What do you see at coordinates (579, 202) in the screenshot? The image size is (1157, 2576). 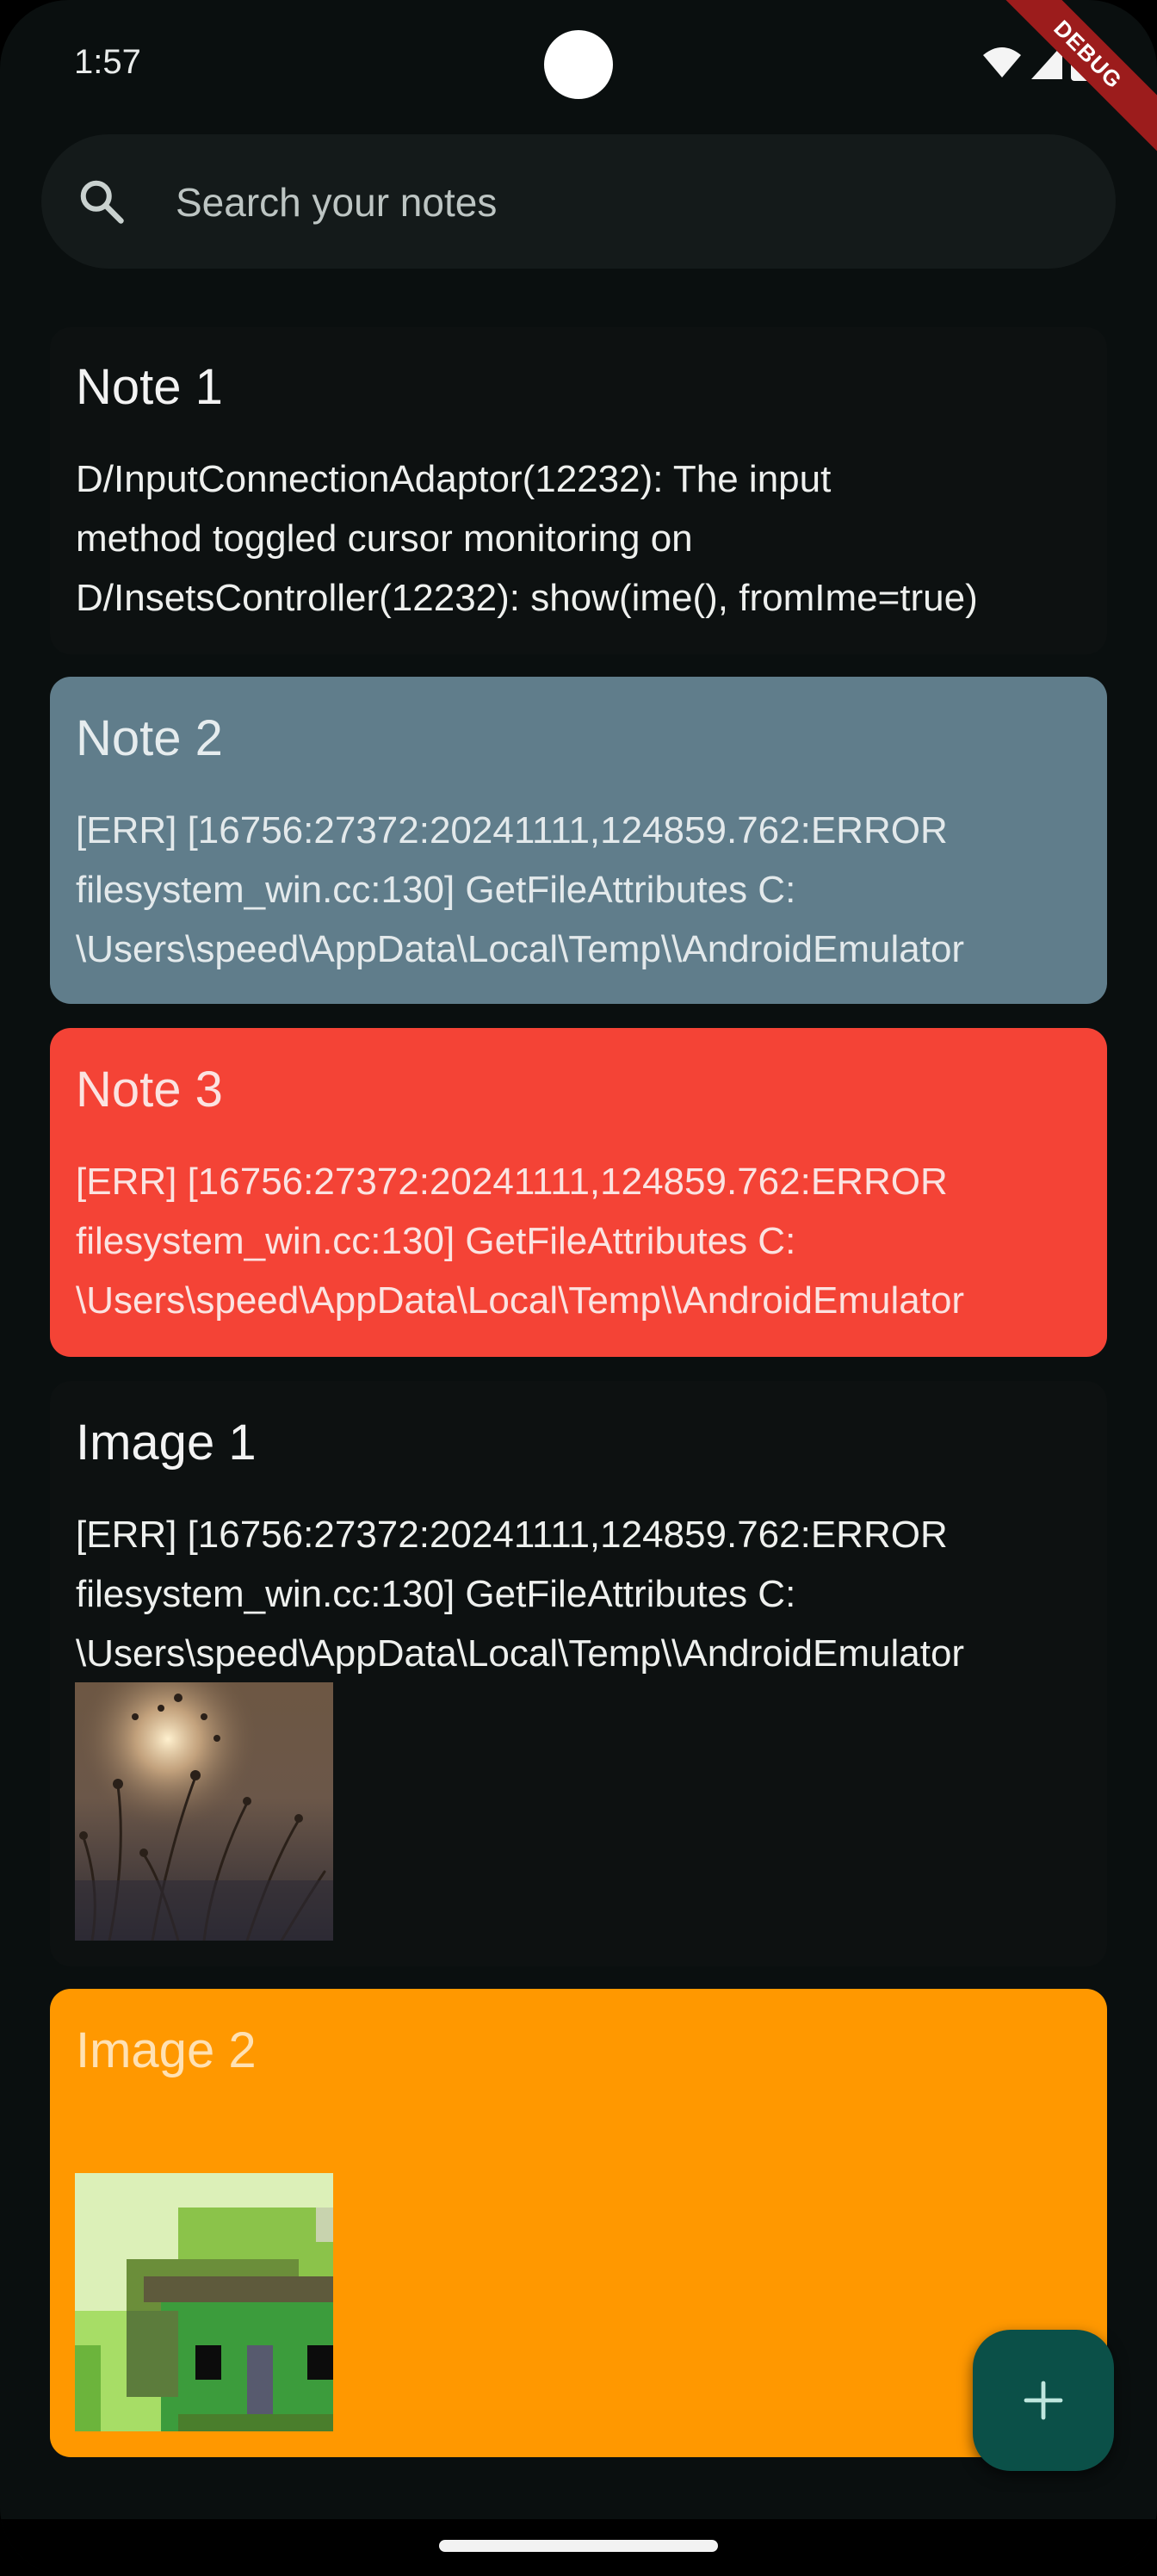 I see `search-bar: Search your notes` at bounding box center [579, 202].